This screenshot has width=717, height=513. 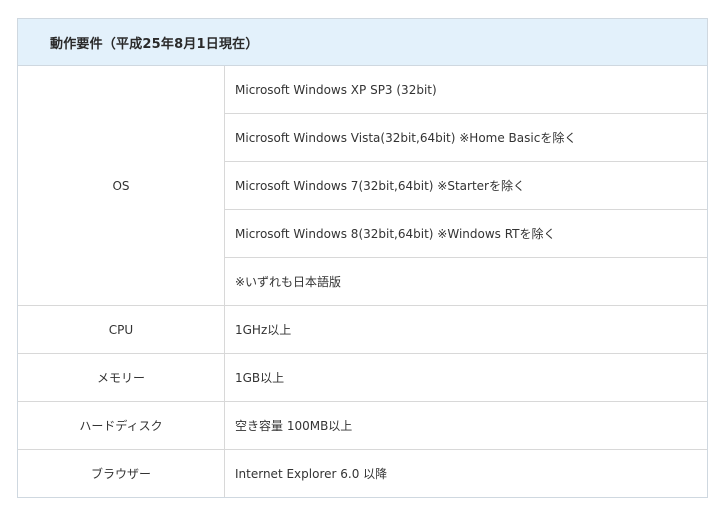 What do you see at coordinates (466, 377) in the screenshot?
I see `row-values-memory: 1GB以上` at bounding box center [466, 377].